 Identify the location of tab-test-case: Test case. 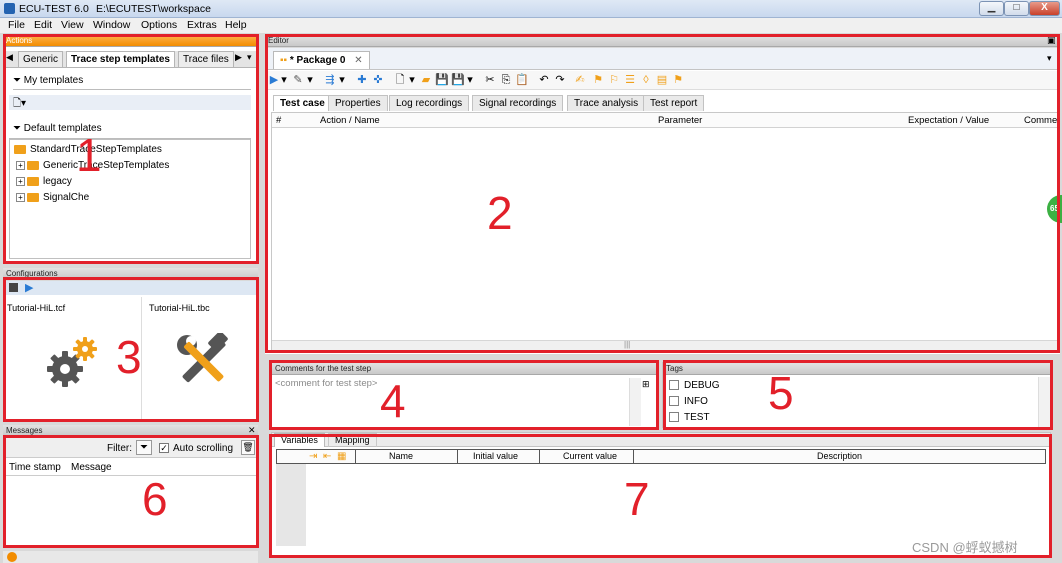
(302, 103).